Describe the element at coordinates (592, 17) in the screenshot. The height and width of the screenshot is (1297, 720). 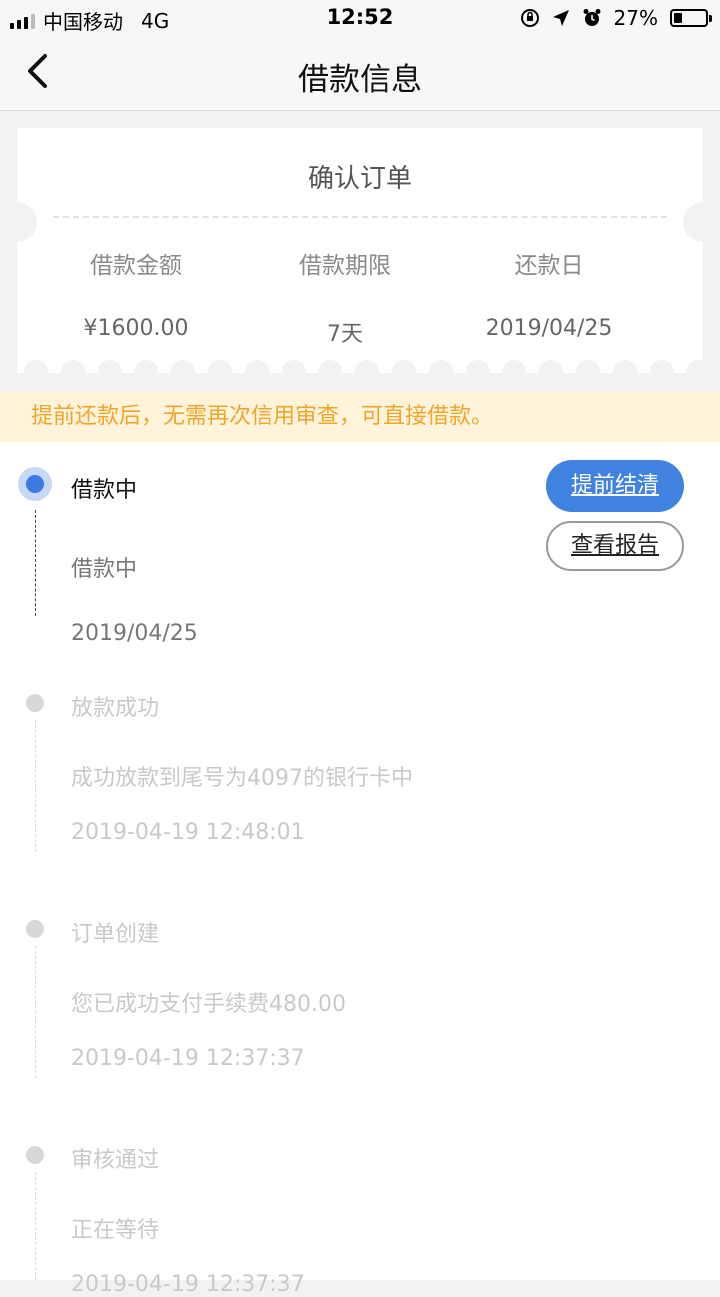
I see `alarm-icon` at that location.